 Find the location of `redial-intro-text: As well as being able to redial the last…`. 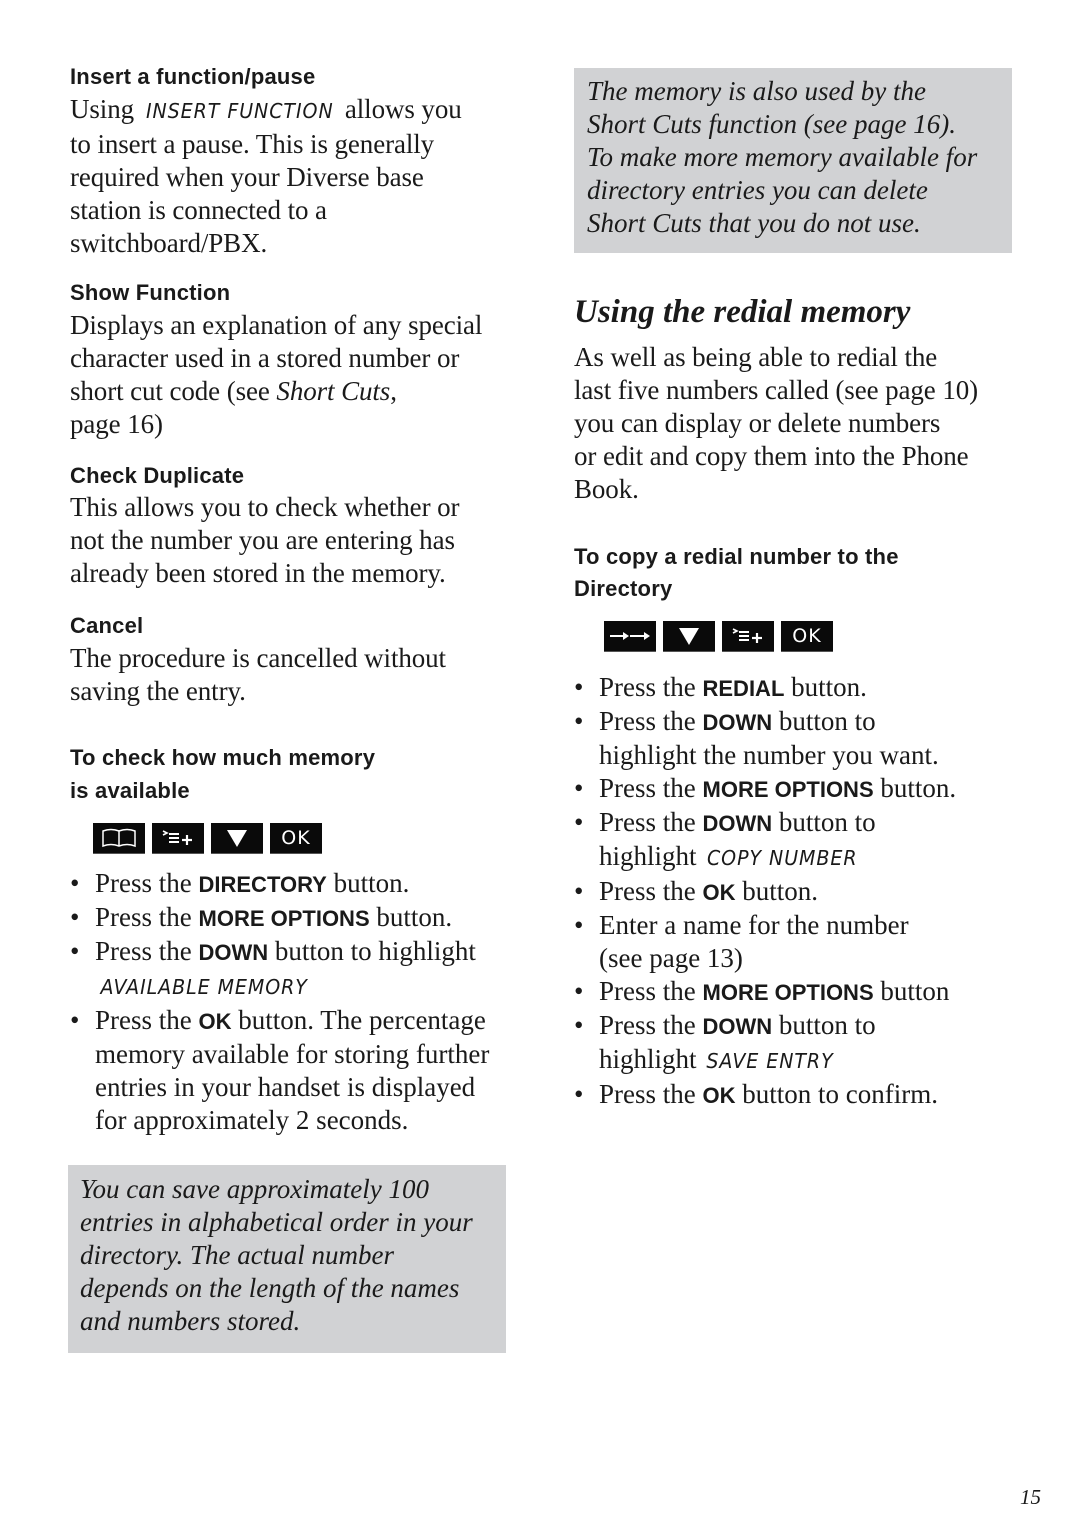

redial-intro-text: As well as being able to redial the last… is located at coordinates (776, 423).